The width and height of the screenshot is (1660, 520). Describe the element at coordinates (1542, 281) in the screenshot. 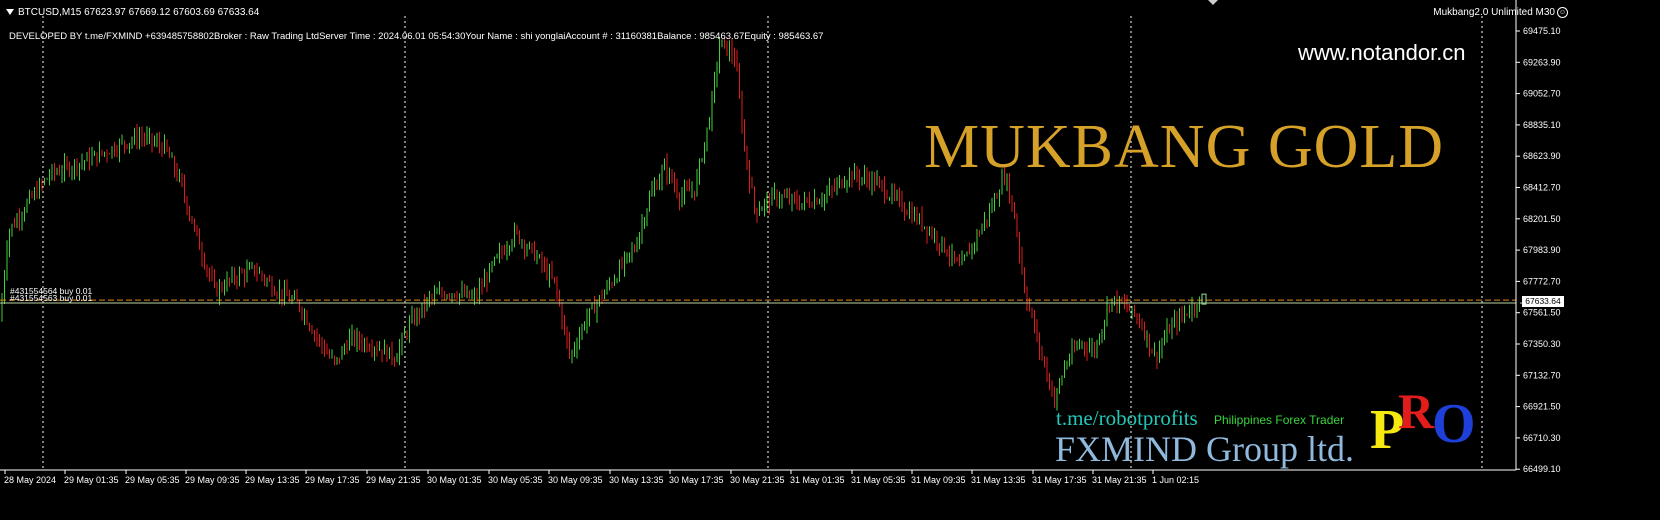

I see `y-tick-label-8: 67772.70` at that location.